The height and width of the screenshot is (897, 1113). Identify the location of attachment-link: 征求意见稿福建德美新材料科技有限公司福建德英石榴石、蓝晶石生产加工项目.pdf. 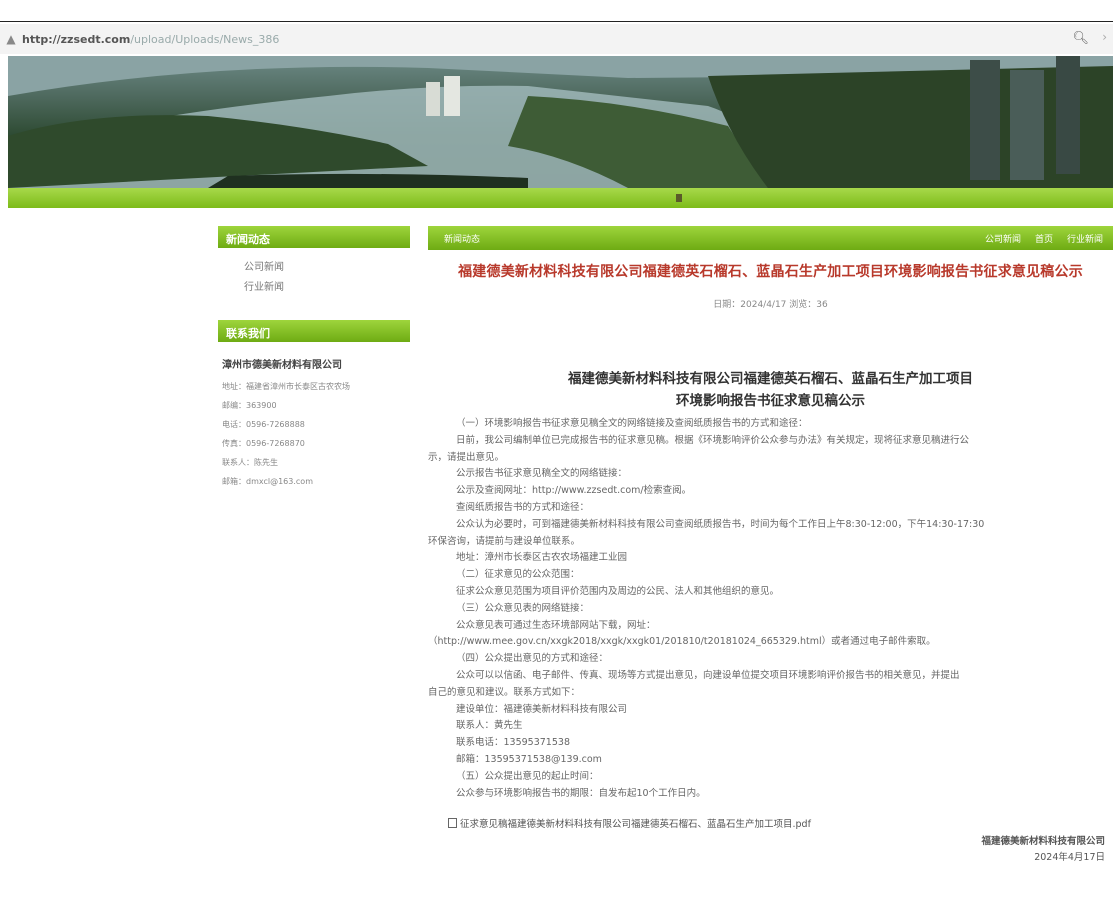
(770, 823).